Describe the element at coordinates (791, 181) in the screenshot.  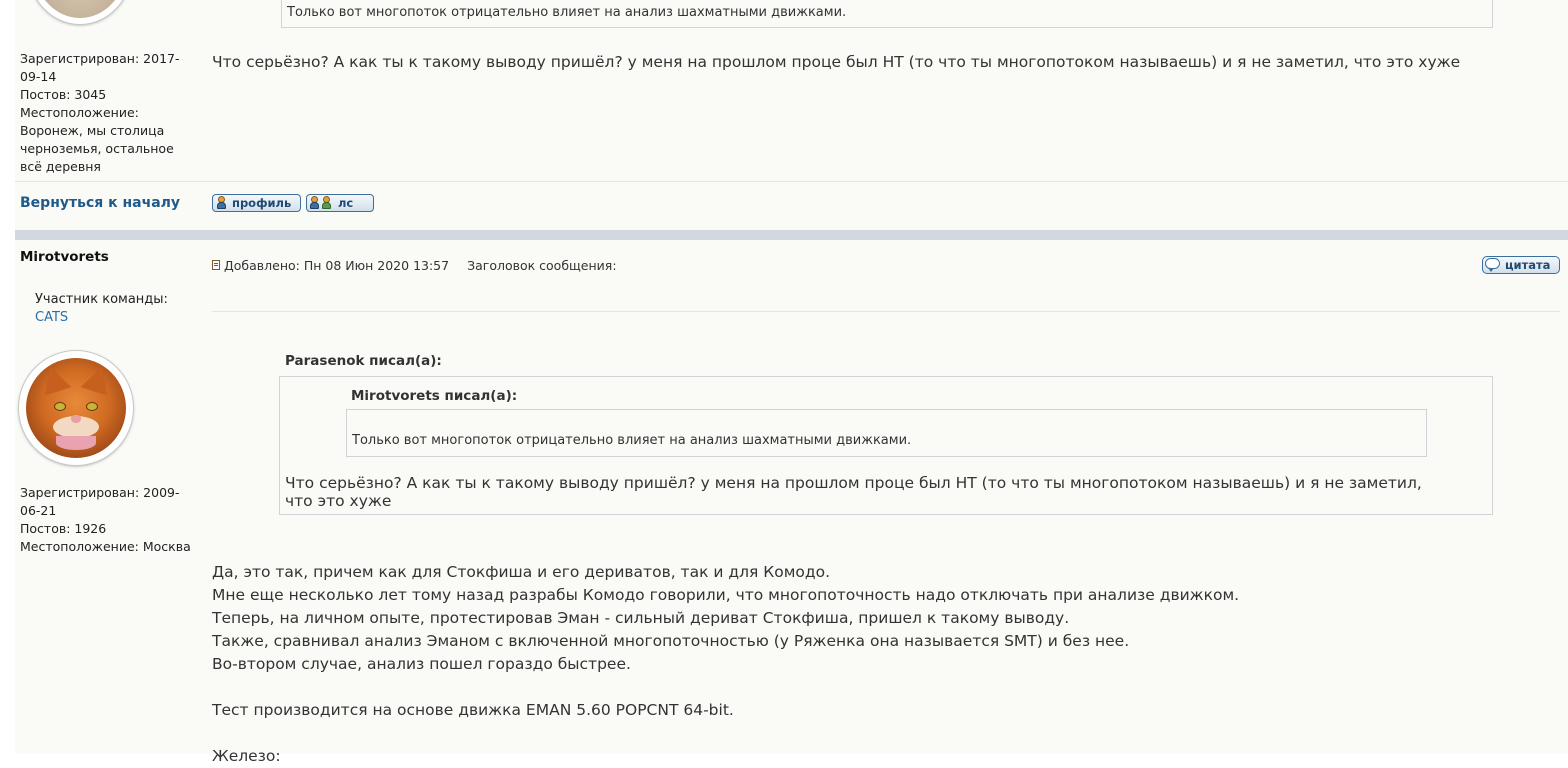
I see `prev-footer-separator` at that location.